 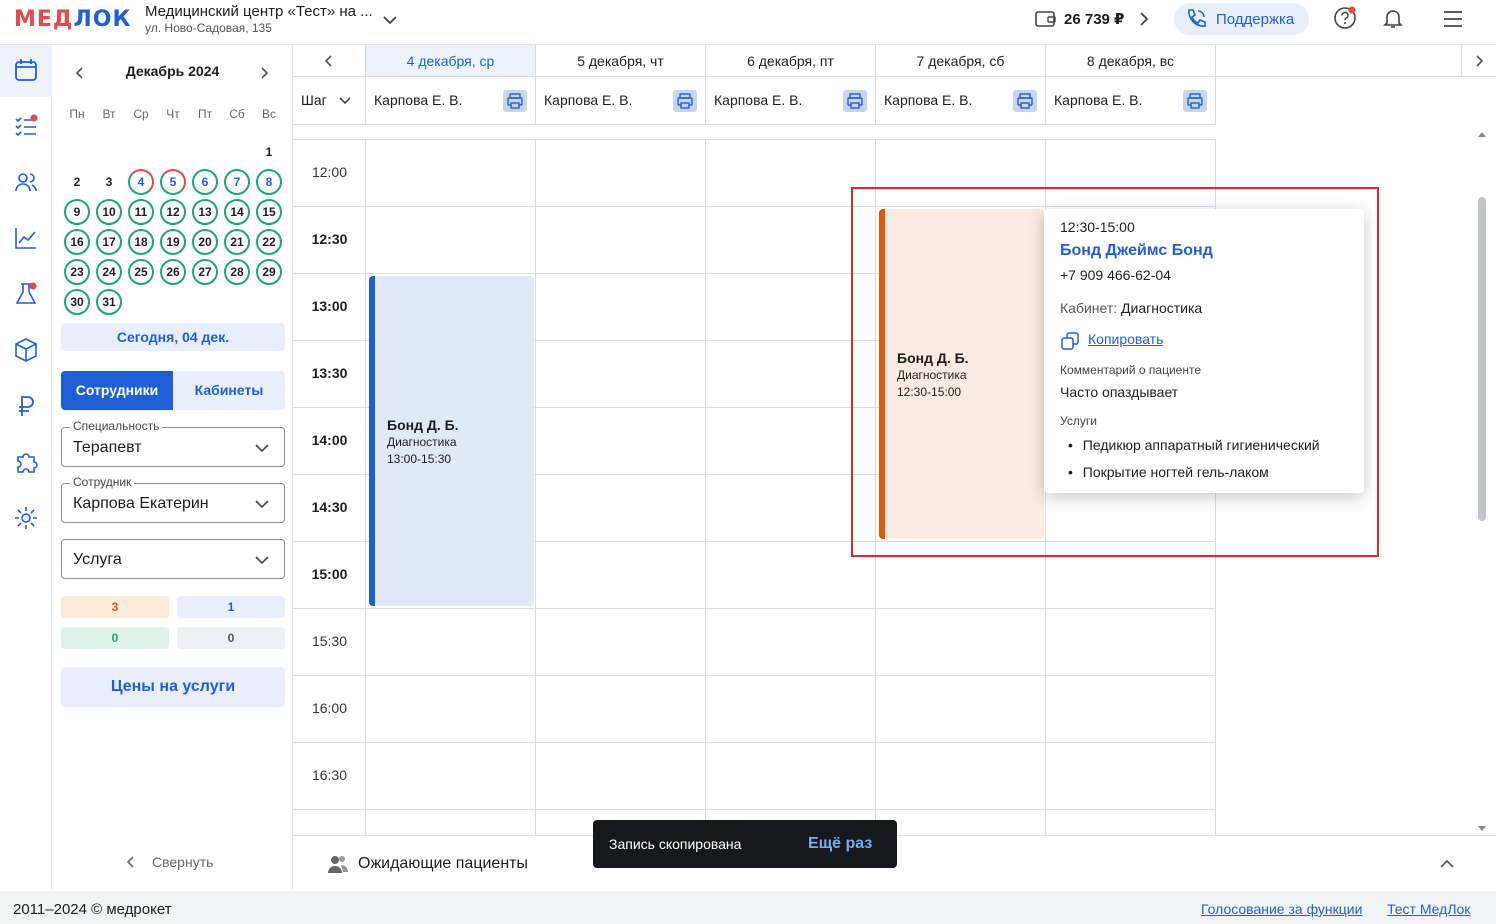 What do you see at coordinates (109, 182) in the screenshot?
I see `calendar-day: 3` at bounding box center [109, 182].